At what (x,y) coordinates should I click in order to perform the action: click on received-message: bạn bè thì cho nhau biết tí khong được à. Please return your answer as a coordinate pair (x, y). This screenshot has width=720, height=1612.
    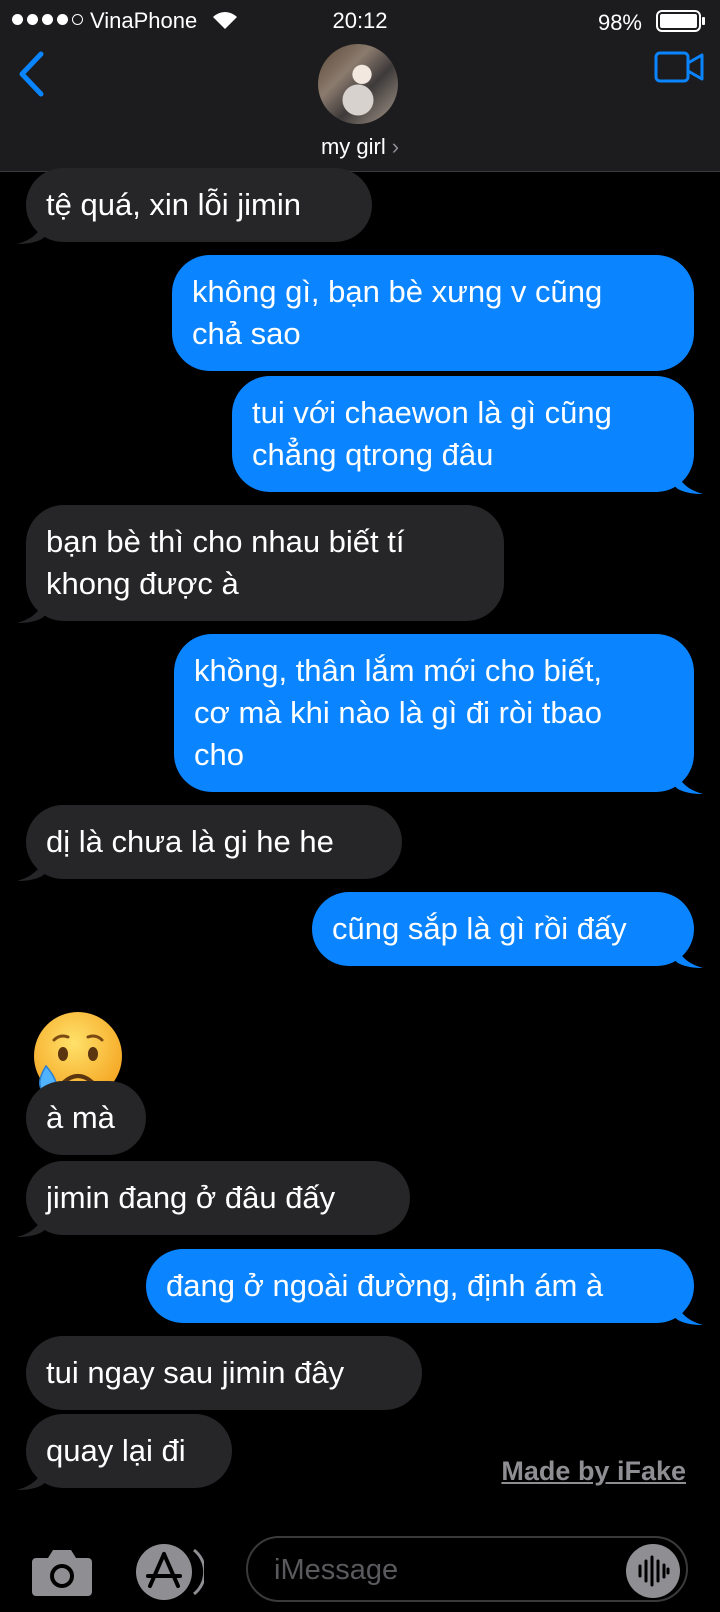
    Looking at the image, I should click on (260, 564).